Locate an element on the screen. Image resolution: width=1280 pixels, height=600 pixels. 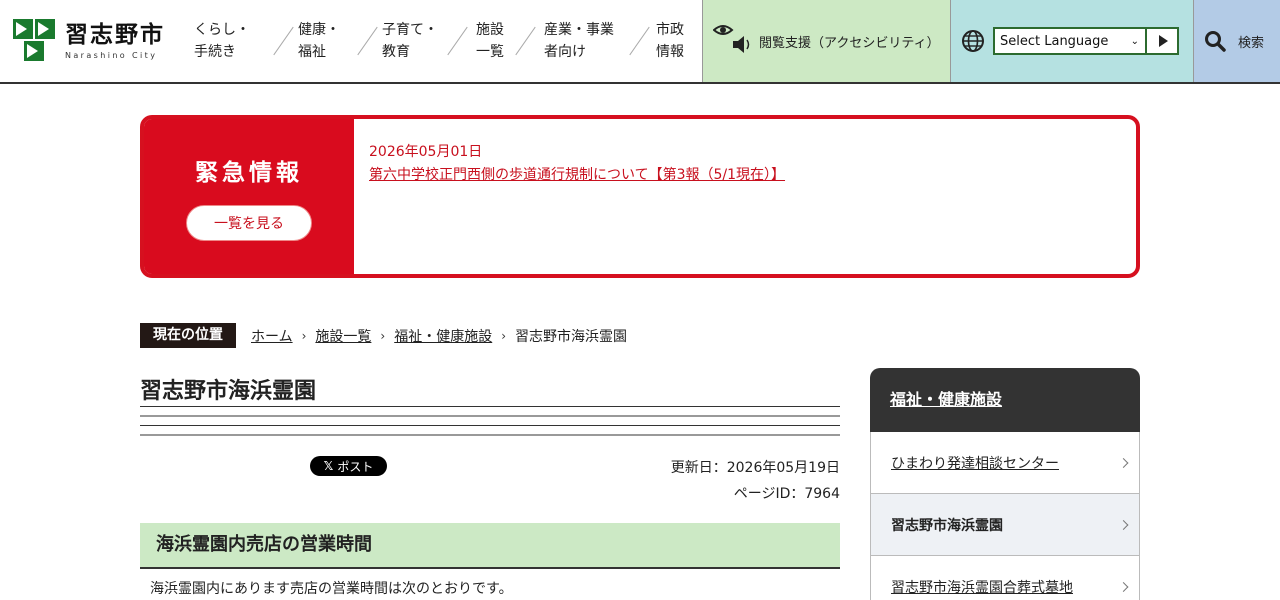
page-id: ページID：7964 is located at coordinates (786, 494).